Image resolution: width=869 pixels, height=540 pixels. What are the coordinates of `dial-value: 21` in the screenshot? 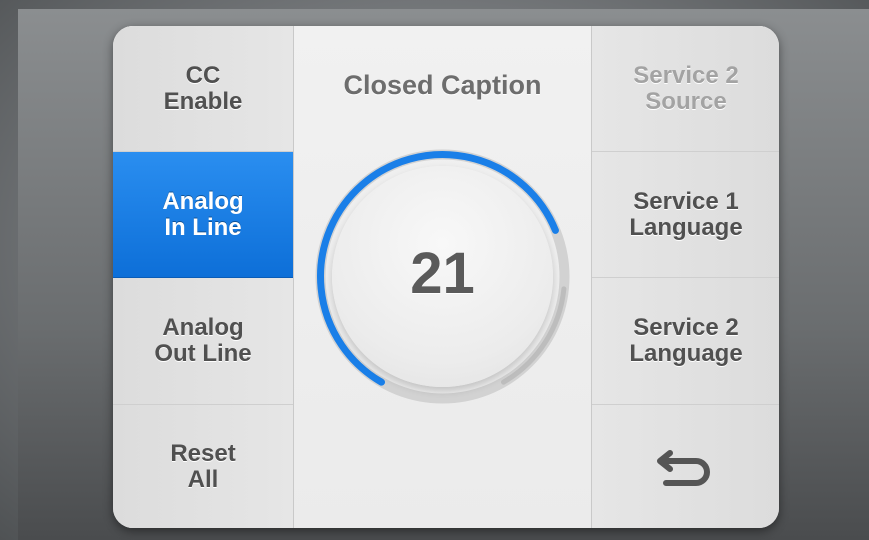 It's located at (442, 273).